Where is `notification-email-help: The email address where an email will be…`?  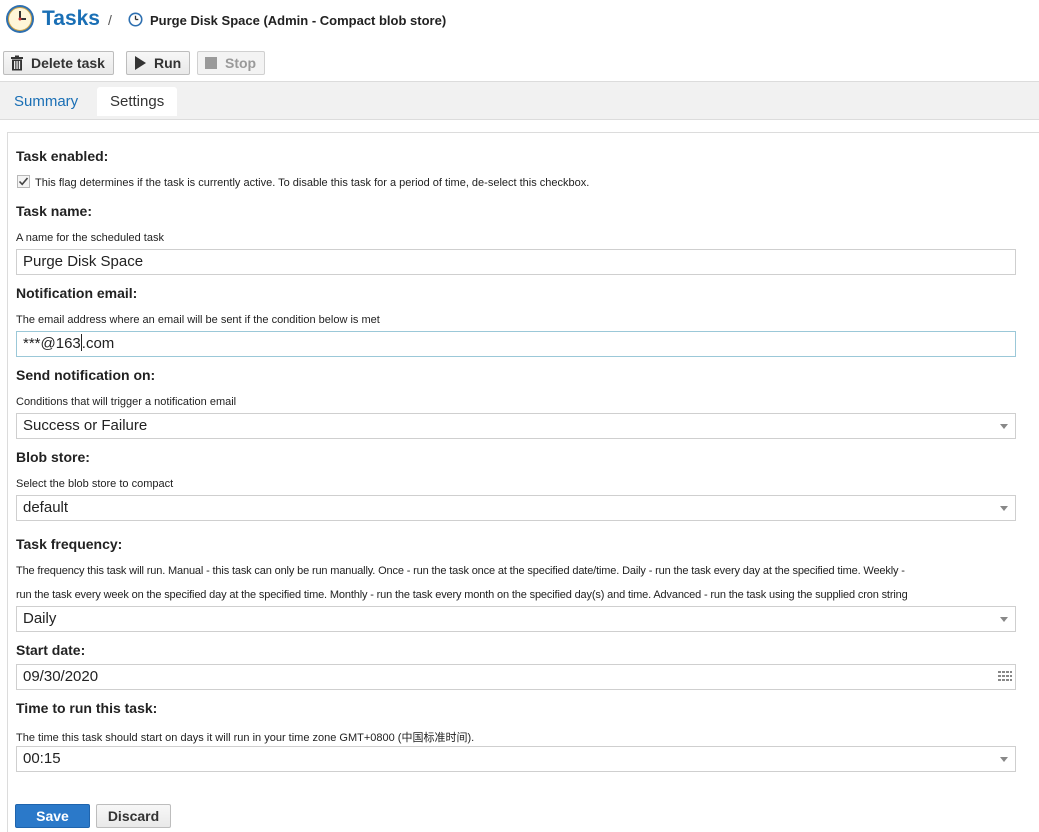
notification-email-help: The email address where an email will be… is located at coordinates (198, 320).